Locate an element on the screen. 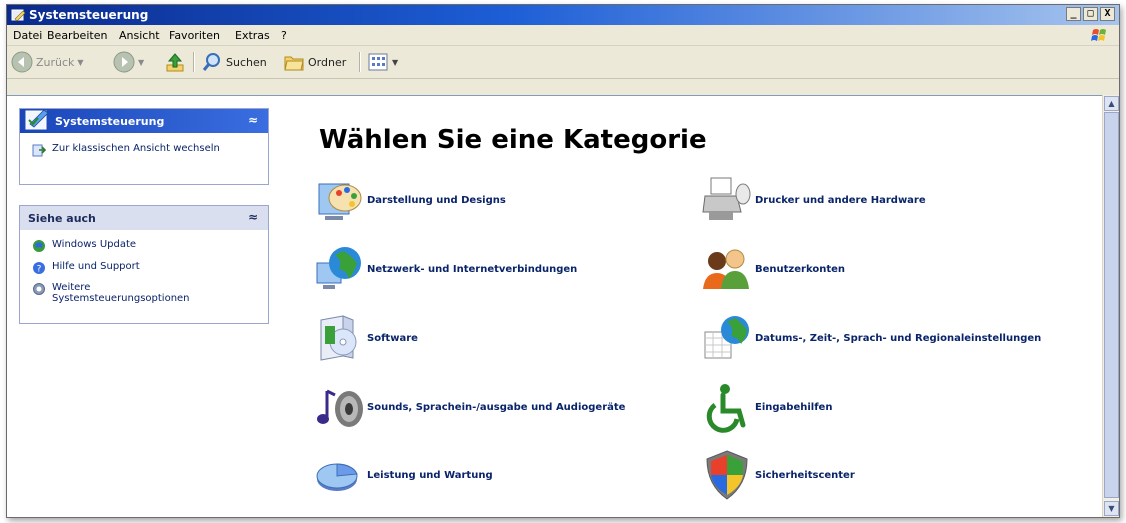 The height and width of the screenshot is (523, 1126). up-folder-button is located at coordinates (176, 62).